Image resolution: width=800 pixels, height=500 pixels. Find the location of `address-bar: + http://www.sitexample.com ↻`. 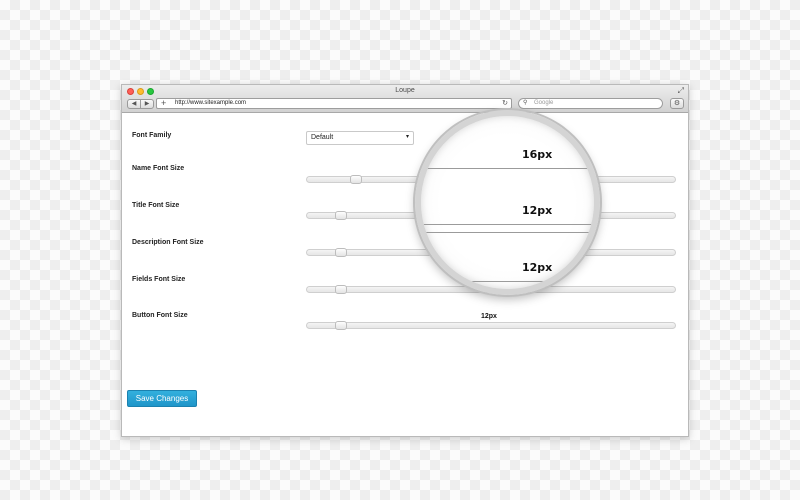

address-bar: + http://www.sitexample.com ↻ is located at coordinates (334, 103).